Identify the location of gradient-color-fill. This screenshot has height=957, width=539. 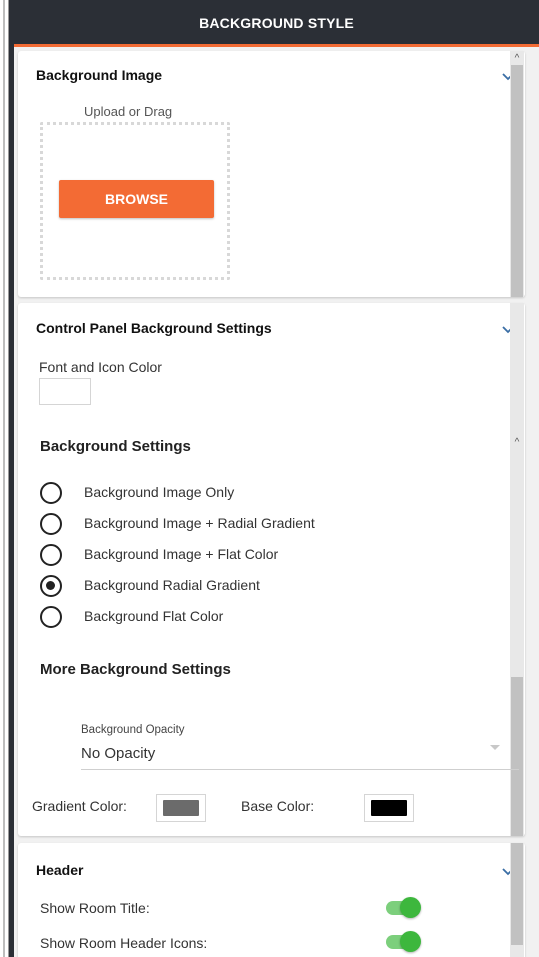
(181, 808).